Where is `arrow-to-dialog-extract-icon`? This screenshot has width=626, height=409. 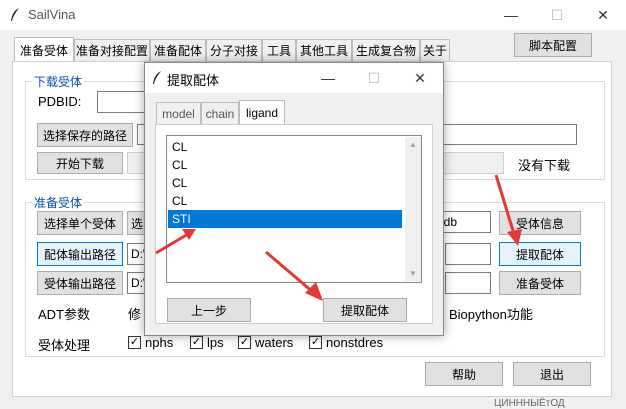
arrow-to-dialog-extract-icon is located at coordinates (294, 275).